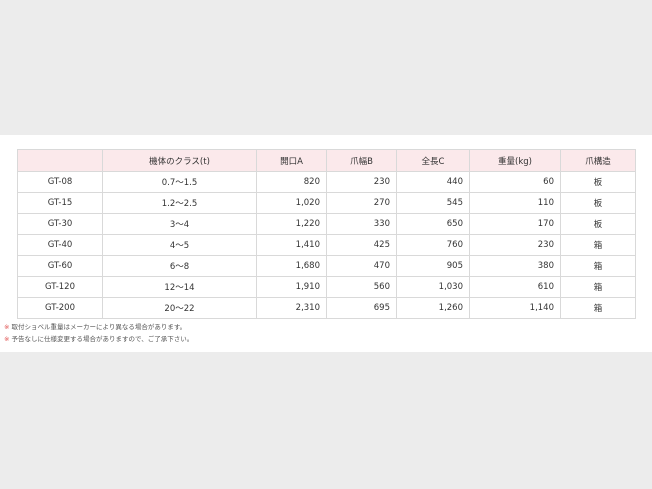  What do you see at coordinates (102, 339) in the screenshot?
I see `note-text: 予告なしに仕様変更する場合がありますので、ご了承下さい。` at bounding box center [102, 339].